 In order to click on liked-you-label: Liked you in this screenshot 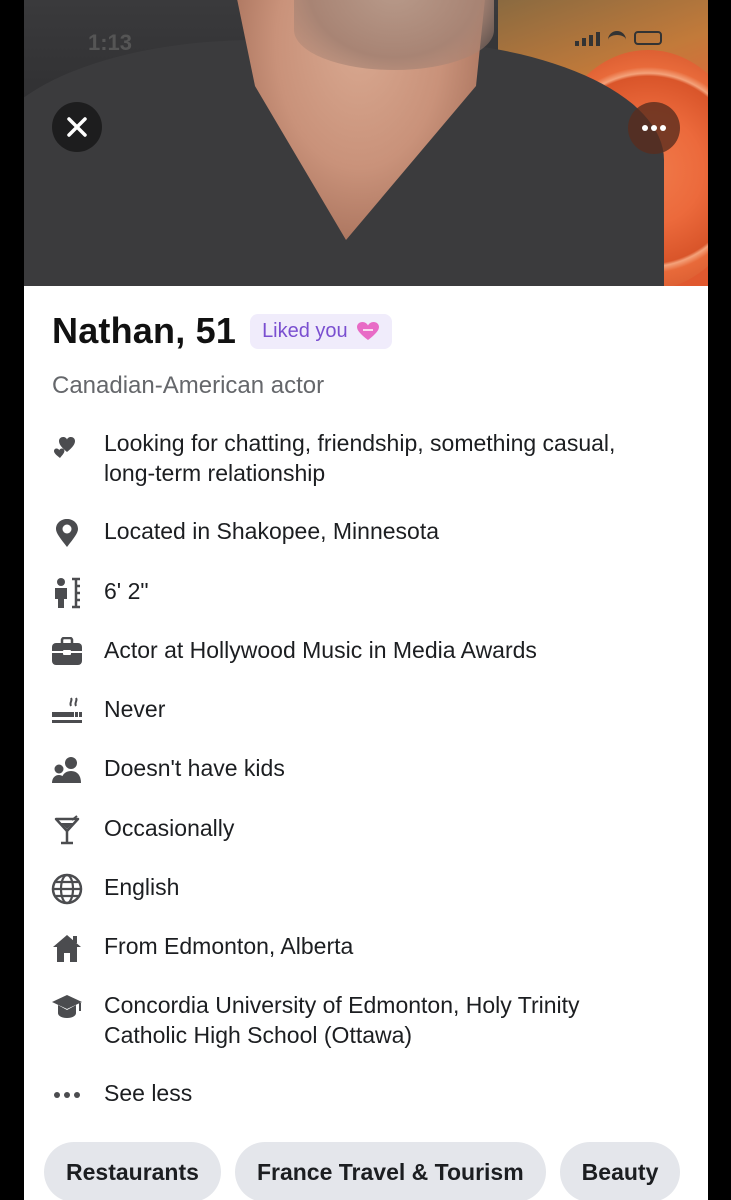, I will do `click(305, 330)`.